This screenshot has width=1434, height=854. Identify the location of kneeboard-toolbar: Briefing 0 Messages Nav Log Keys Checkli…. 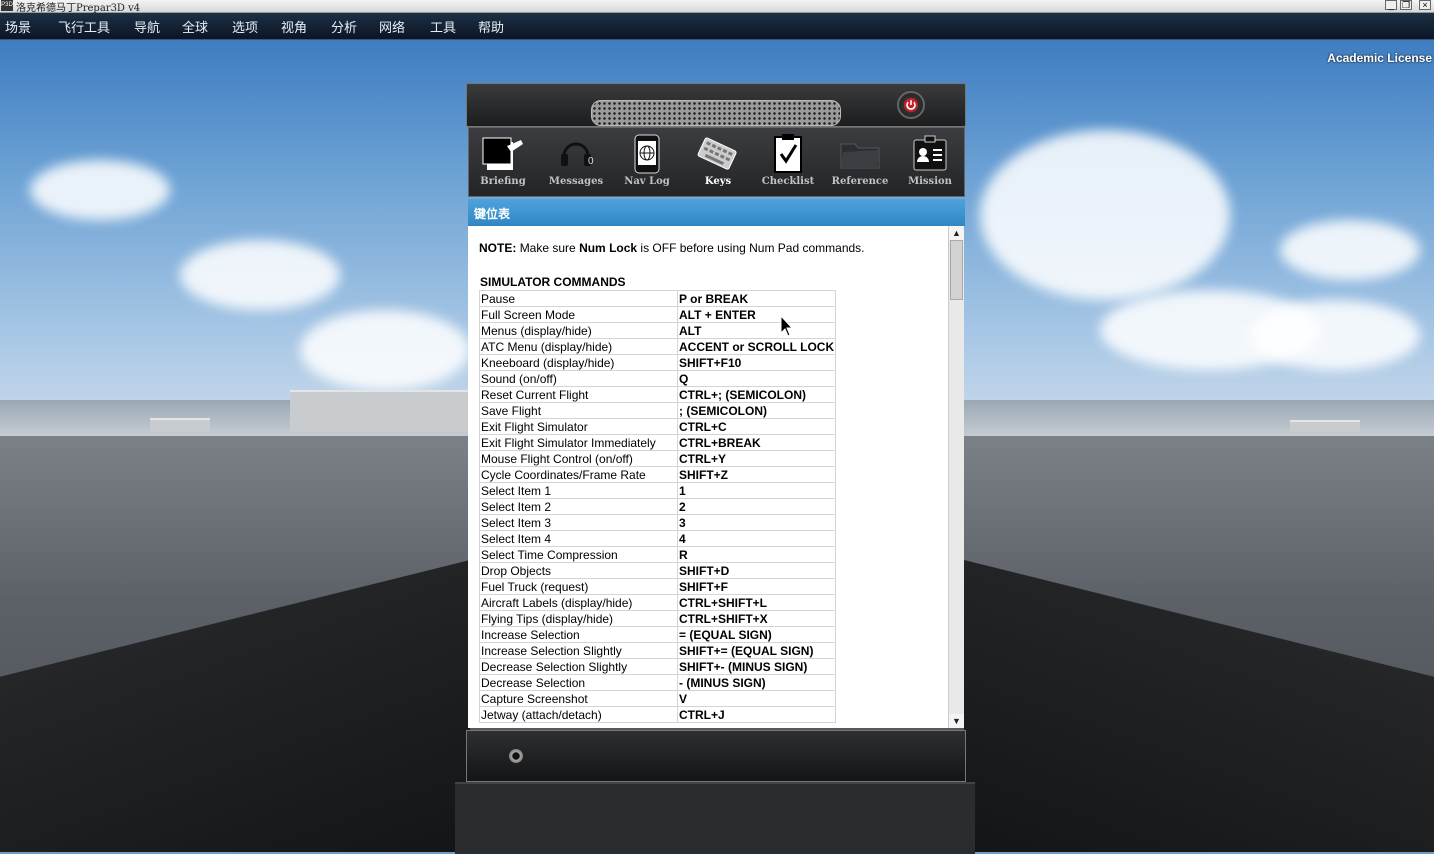
(716, 162).